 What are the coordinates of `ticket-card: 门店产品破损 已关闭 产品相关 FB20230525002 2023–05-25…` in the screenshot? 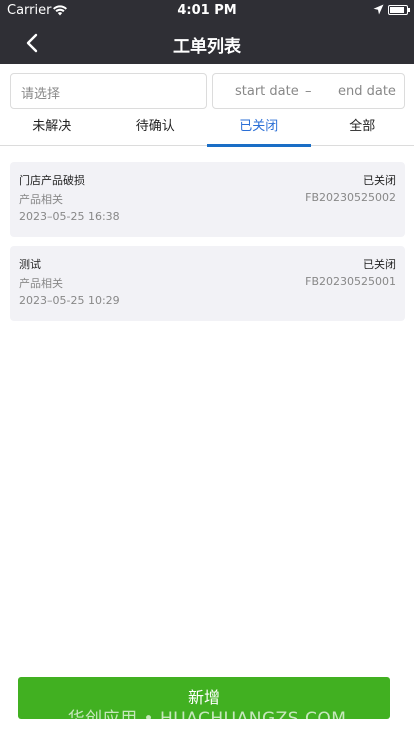 It's located at (207, 199).